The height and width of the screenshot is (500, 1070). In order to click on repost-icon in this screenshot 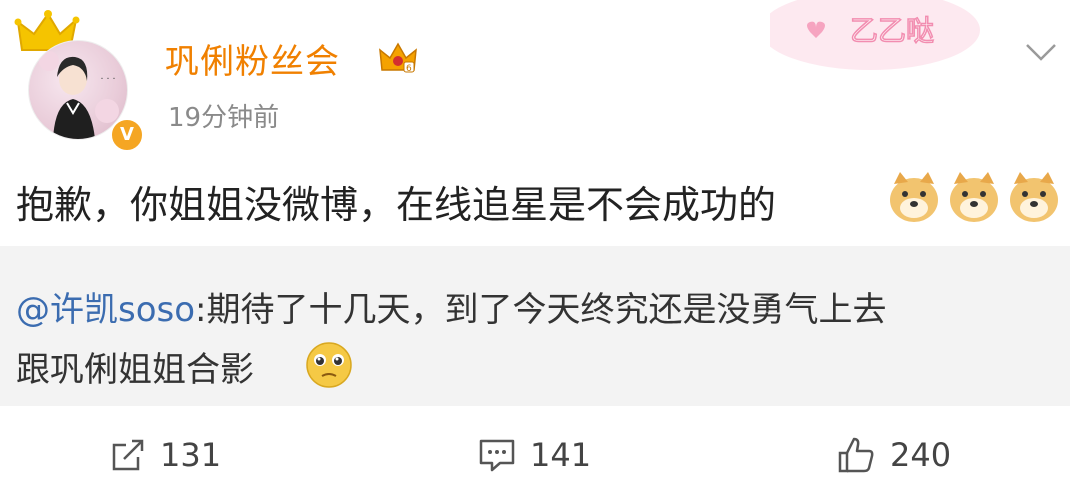, I will do `click(128, 455)`.